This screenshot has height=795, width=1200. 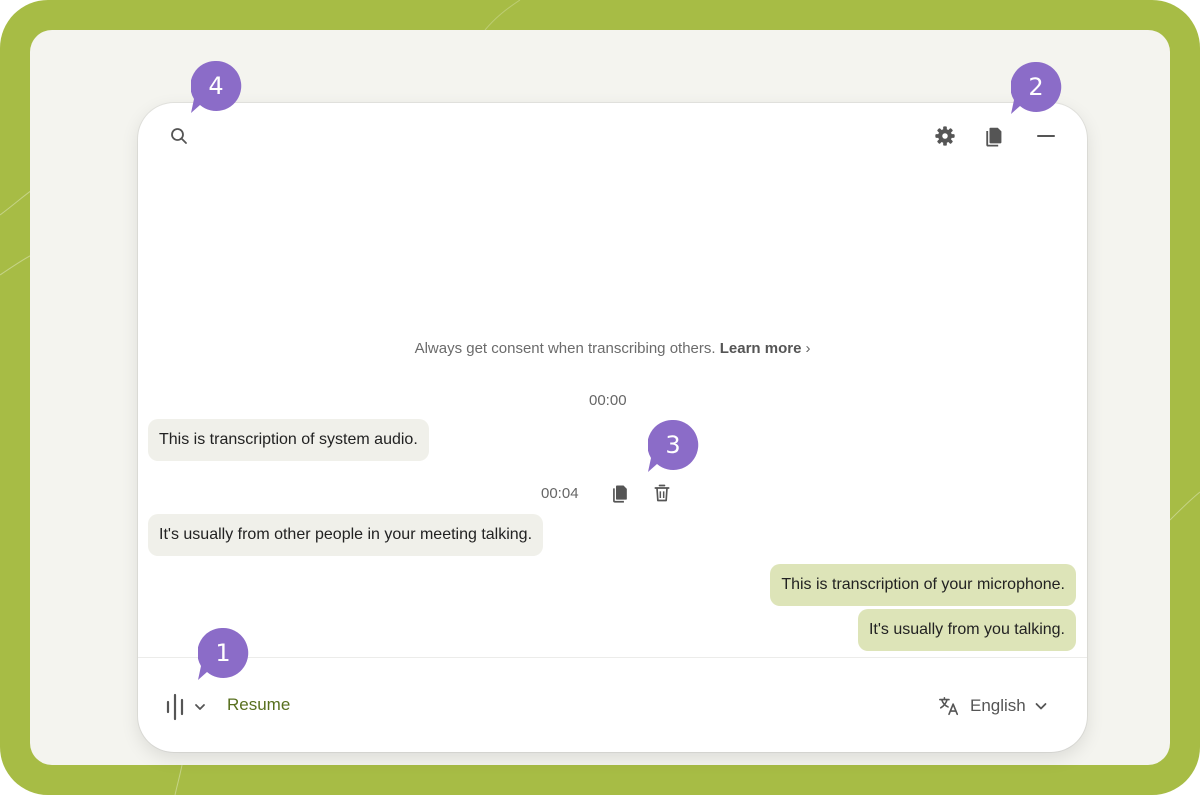 I want to click on callout-number: 1, so click(x=223, y=653).